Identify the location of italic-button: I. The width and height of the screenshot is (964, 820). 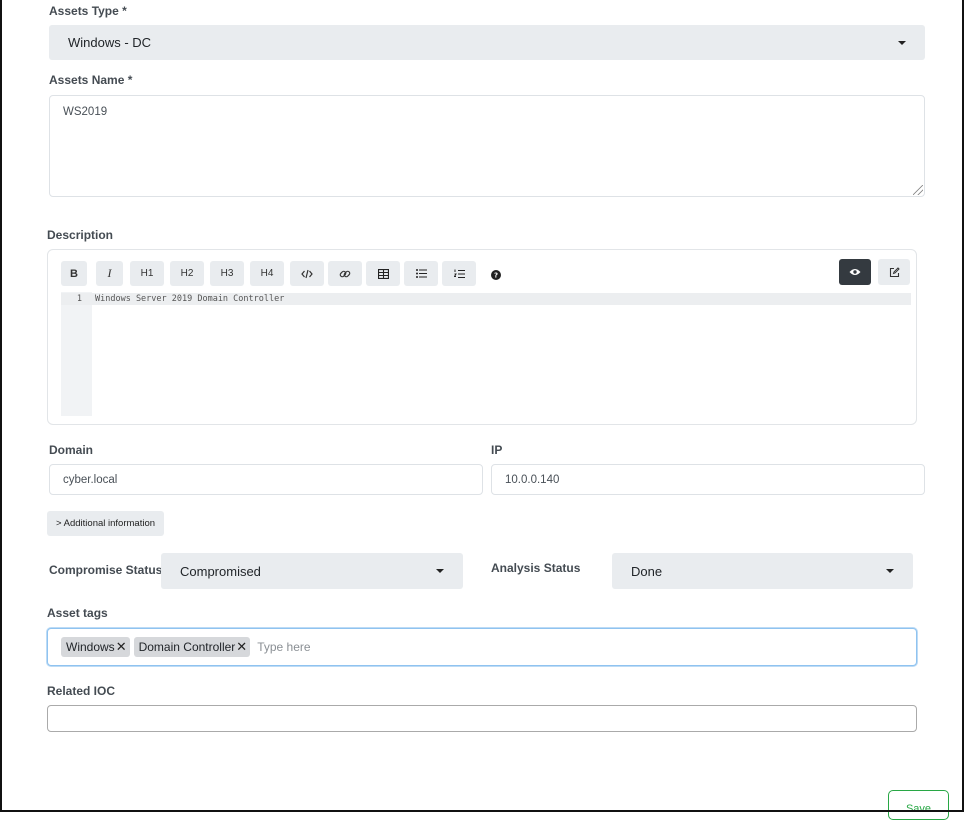
(109, 273).